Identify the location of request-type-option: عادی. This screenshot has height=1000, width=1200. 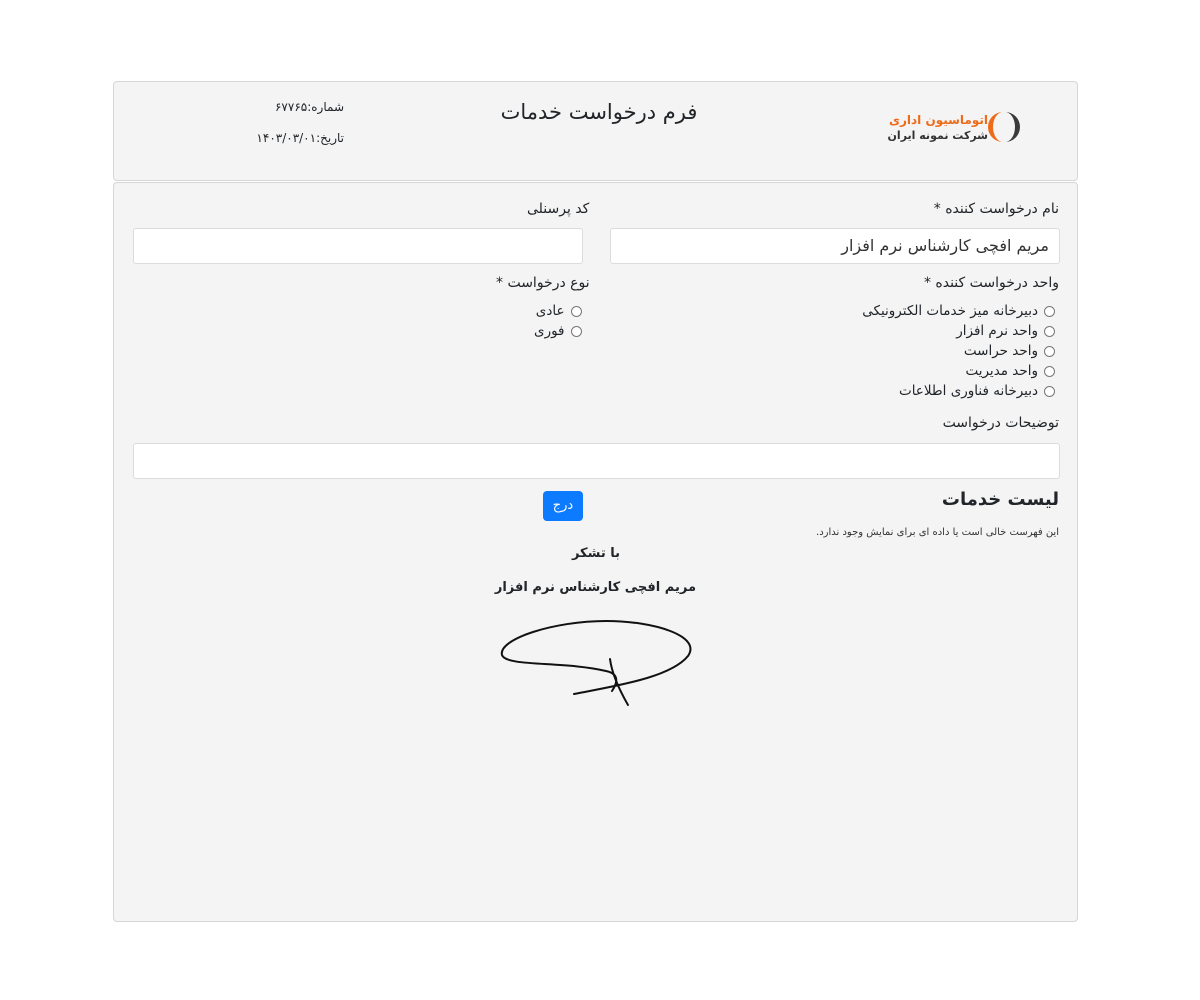
(558, 311).